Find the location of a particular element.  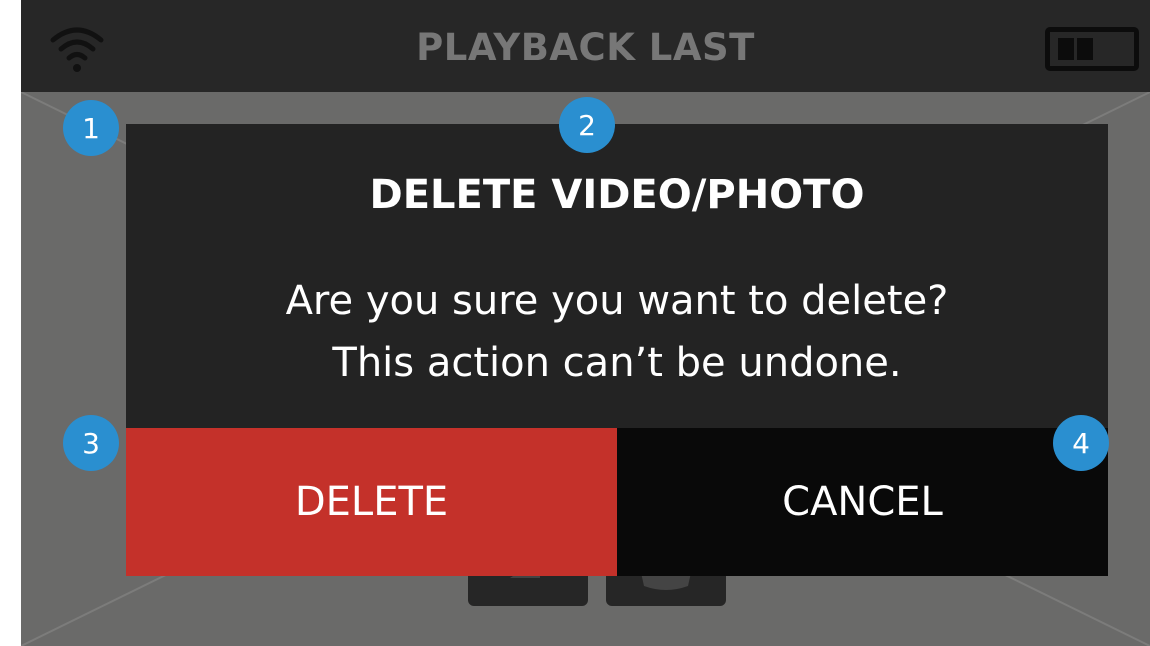

annotation-marker-3: 3 is located at coordinates (91, 443).